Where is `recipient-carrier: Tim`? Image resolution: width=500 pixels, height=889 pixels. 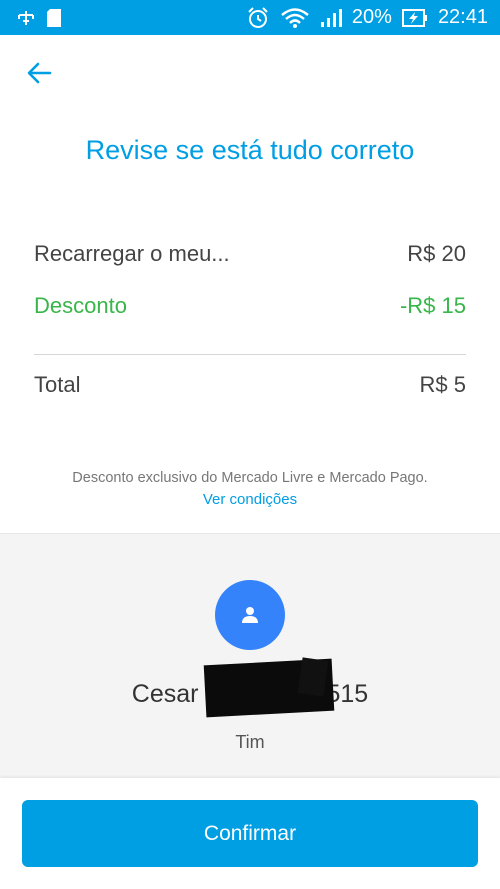
recipient-carrier: Tim is located at coordinates (250, 742).